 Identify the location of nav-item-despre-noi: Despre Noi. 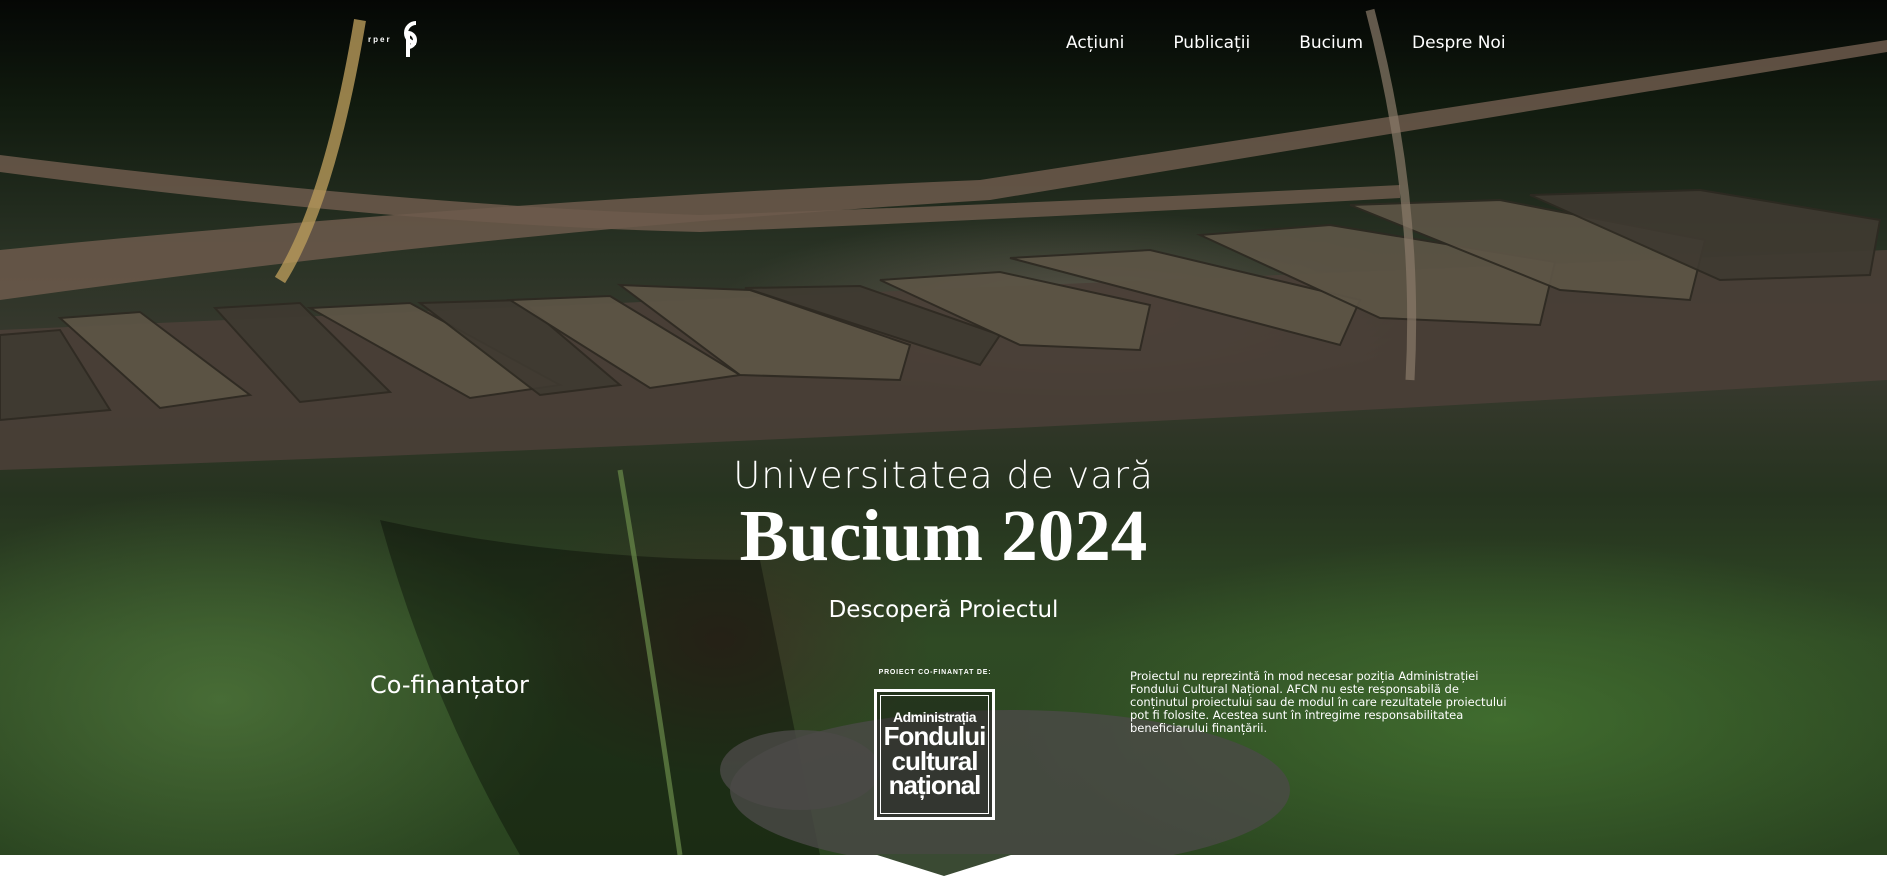
(1459, 43).